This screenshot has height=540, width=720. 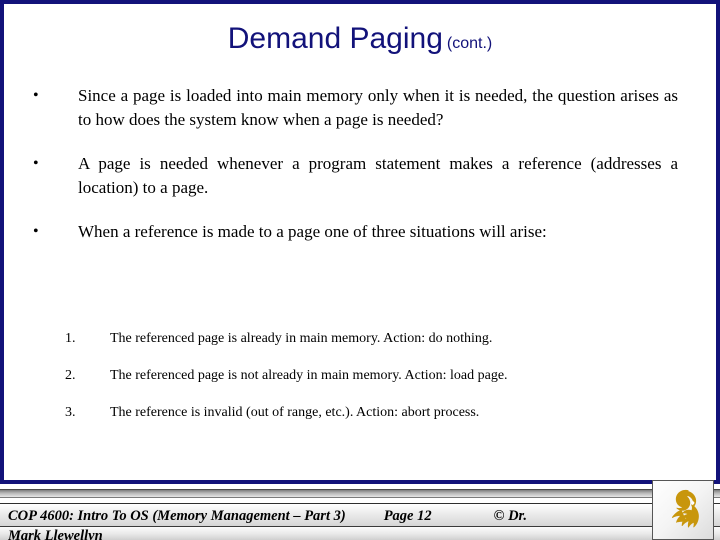 I want to click on slide-border-left, so click(x=2, y=242).